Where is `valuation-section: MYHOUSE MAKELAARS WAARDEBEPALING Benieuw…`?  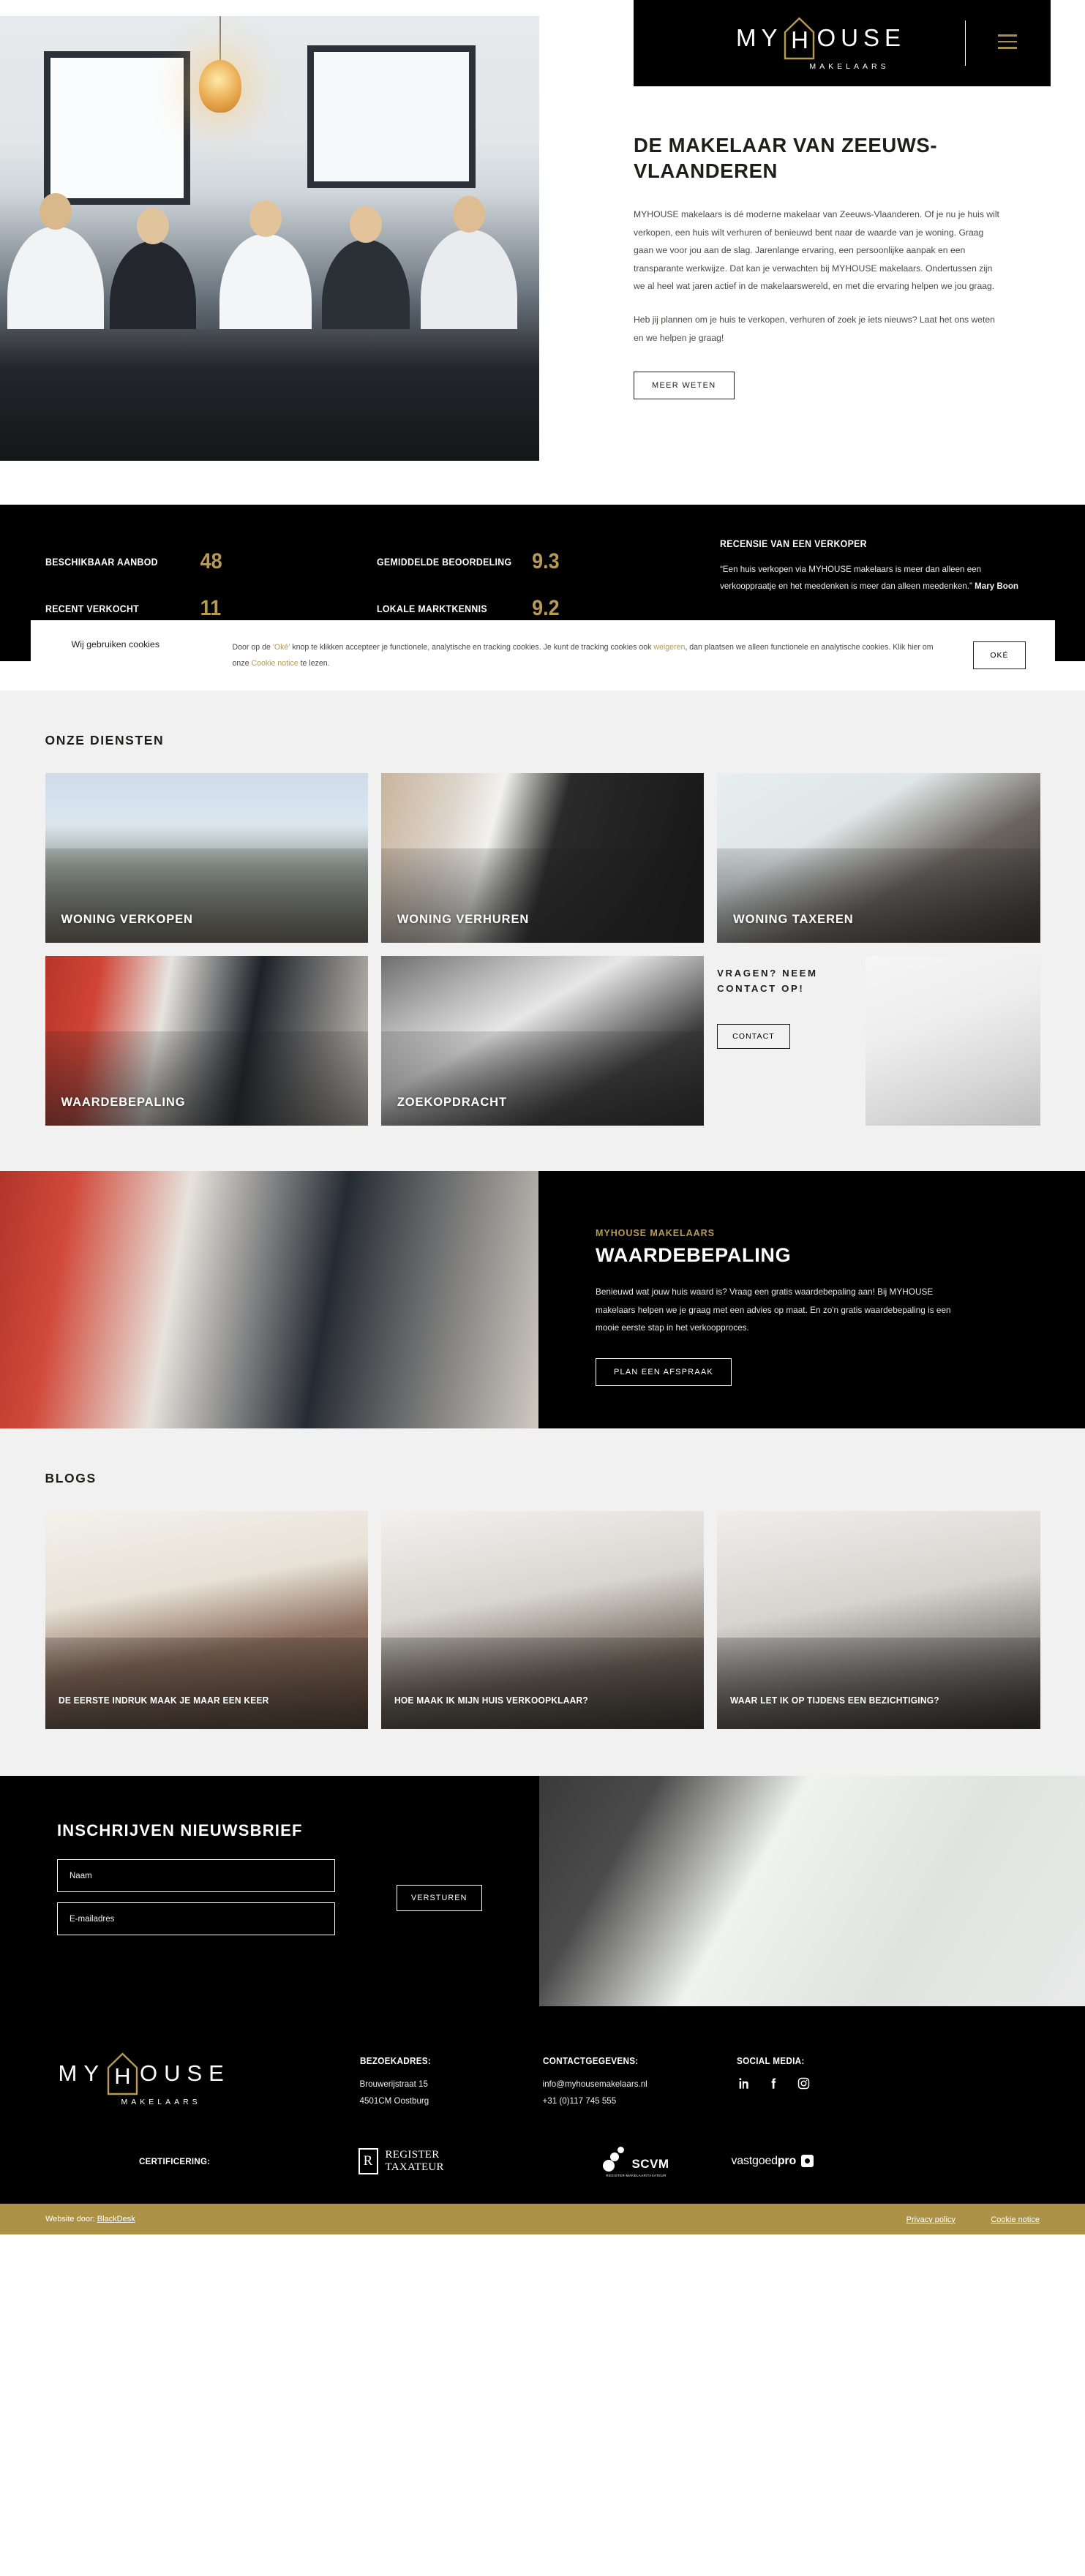
valuation-section: MYHOUSE MAKELAARS WAARDEBEPALING Benieuw… is located at coordinates (542, 1300).